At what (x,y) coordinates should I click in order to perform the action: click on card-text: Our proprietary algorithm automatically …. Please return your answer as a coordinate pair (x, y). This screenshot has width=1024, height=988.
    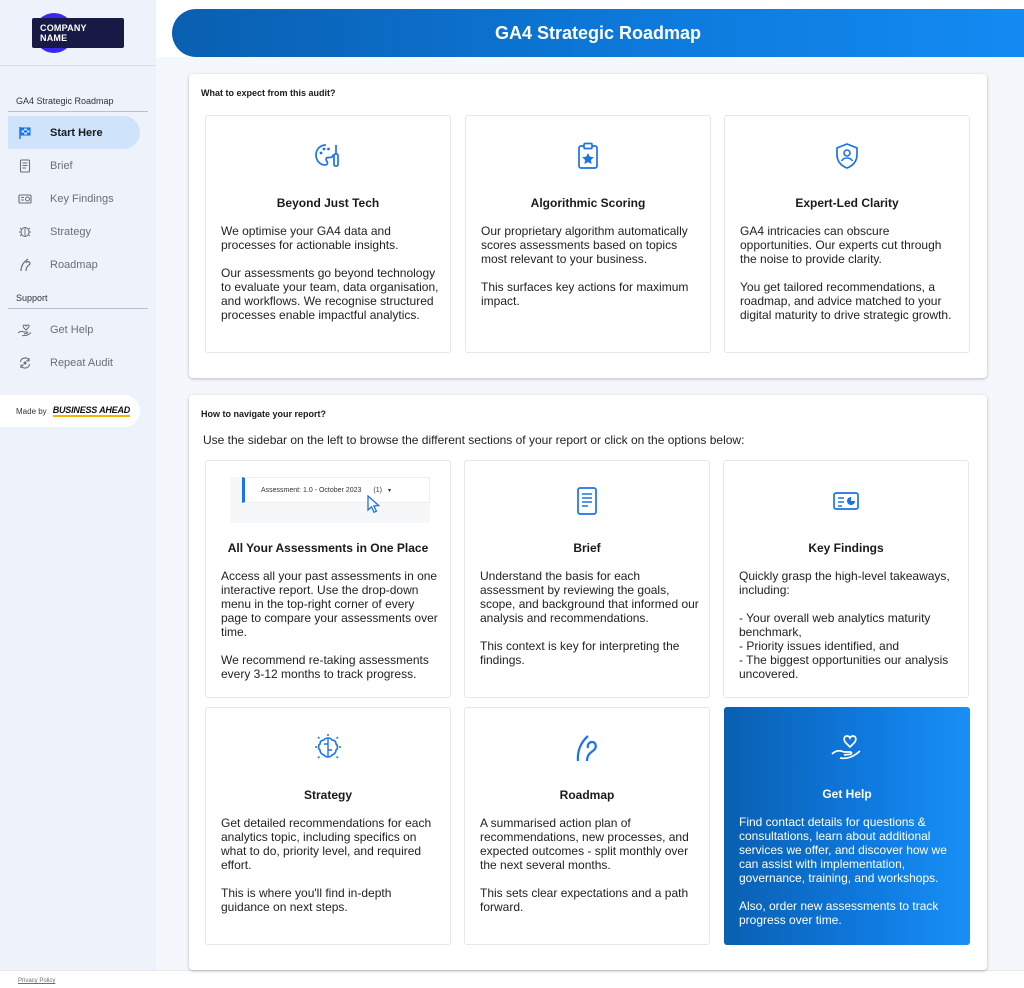
    Looking at the image, I should click on (584, 245).